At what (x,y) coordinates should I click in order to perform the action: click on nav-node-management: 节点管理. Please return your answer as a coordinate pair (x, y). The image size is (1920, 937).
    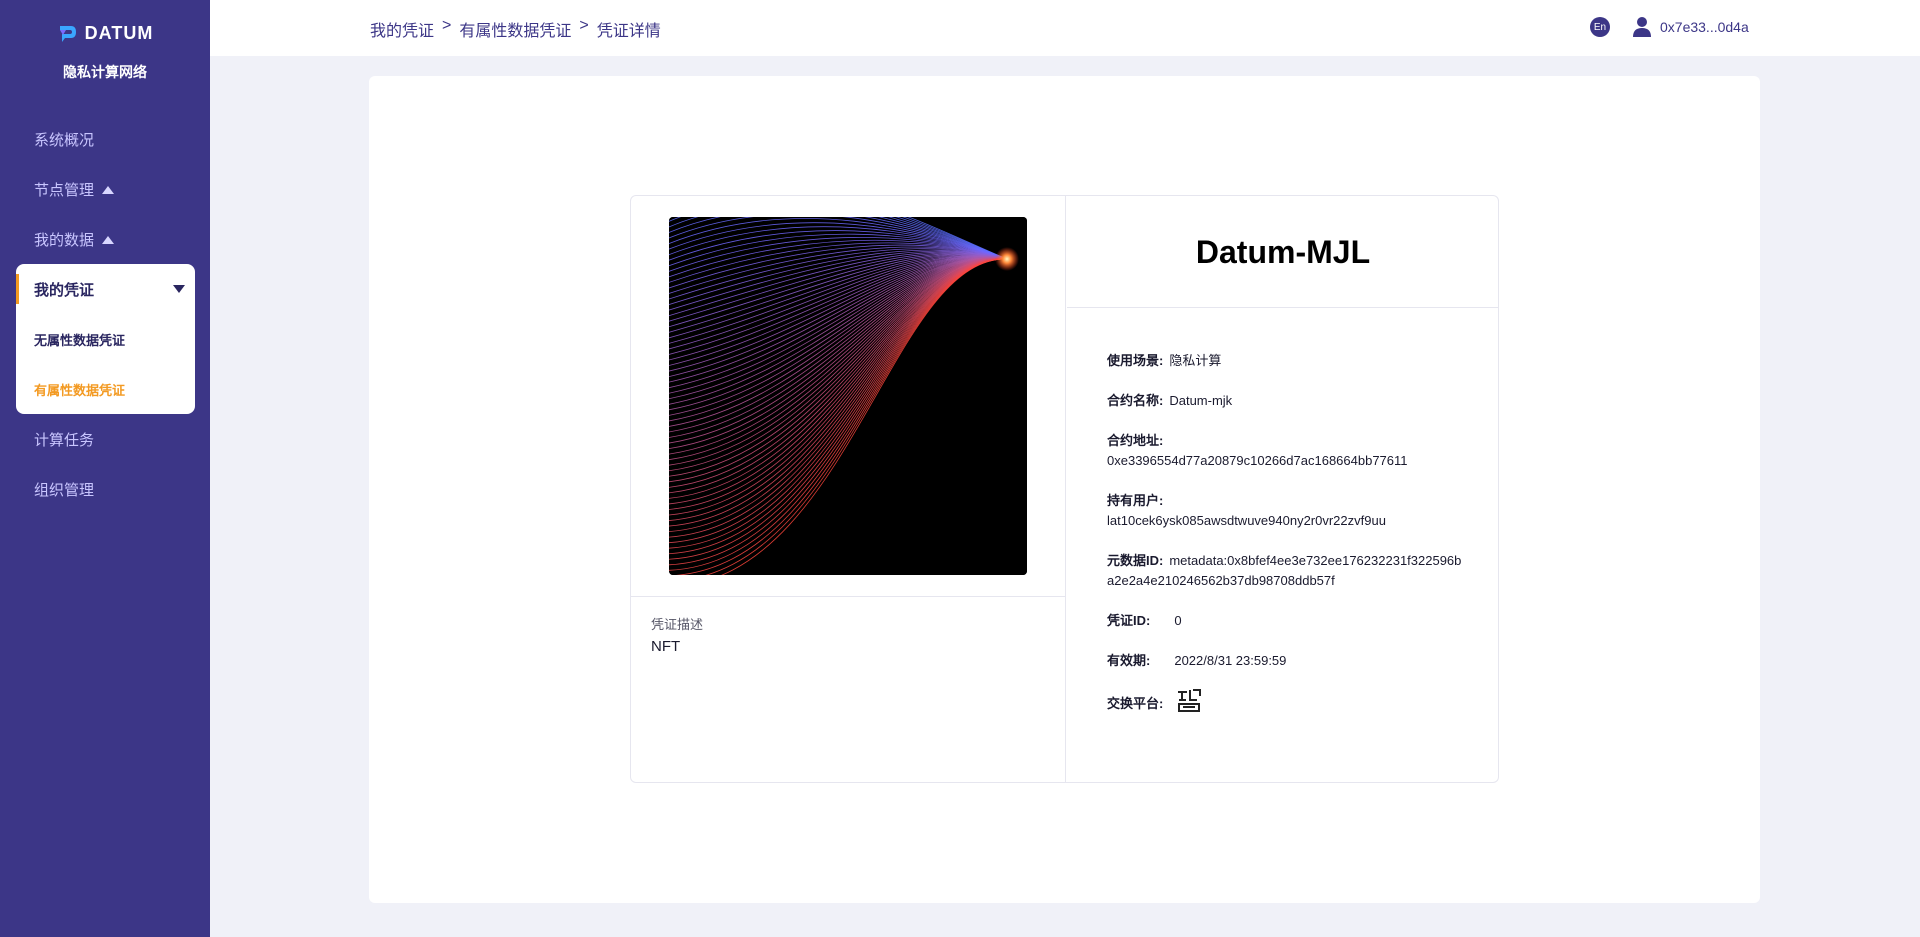
    Looking at the image, I should click on (74, 189).